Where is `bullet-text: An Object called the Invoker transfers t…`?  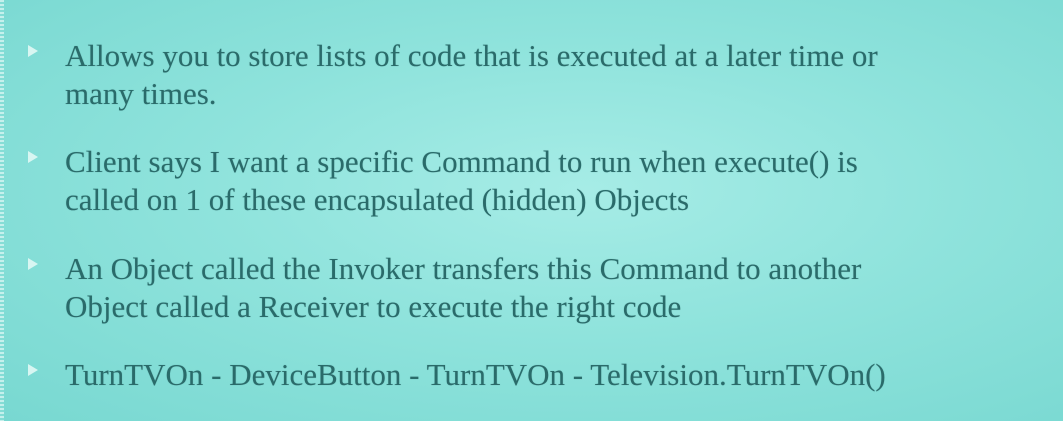
bullet-text: An Object called the Invoker transfers t… is located at coordinates (463, 287).